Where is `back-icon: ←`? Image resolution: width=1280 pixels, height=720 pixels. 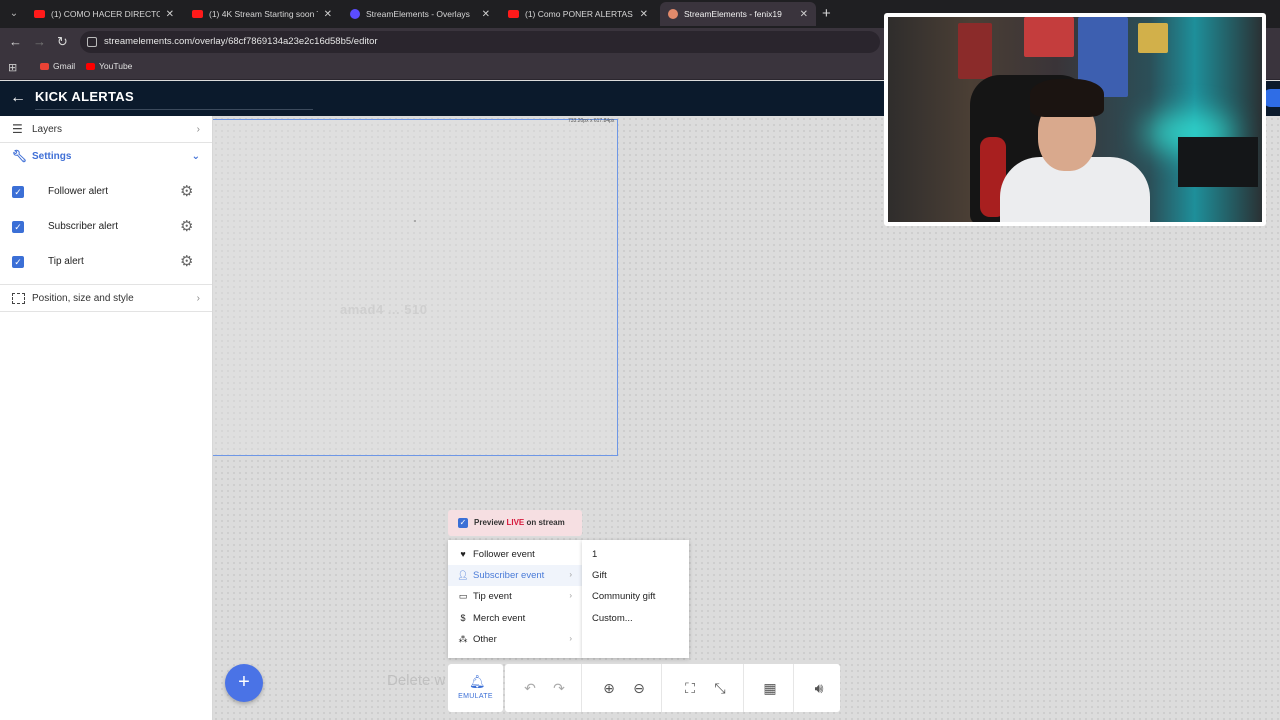 back-icon: ← is located at coordinates (15, 41).